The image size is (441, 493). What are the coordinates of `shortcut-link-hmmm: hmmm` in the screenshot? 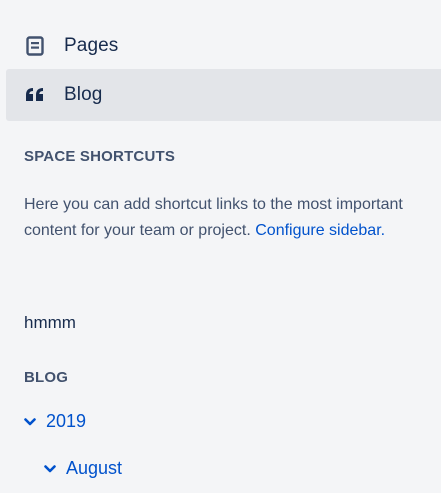 It's located at (50, 323).